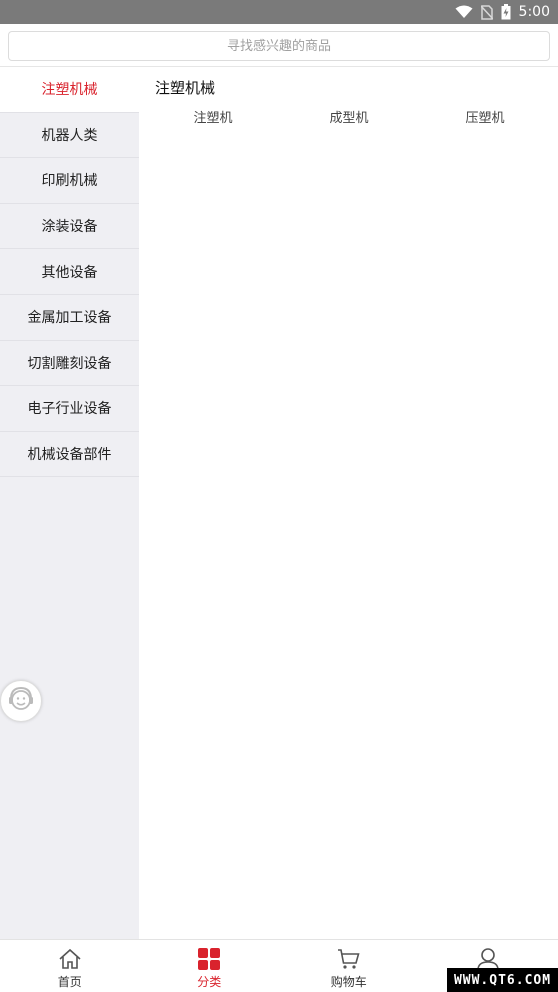 This screenshot has height=992, width=558. What do you see at coordinates (506, 12) in the screenshot?
I see `battery-icon` at bounding box center [506, 12].